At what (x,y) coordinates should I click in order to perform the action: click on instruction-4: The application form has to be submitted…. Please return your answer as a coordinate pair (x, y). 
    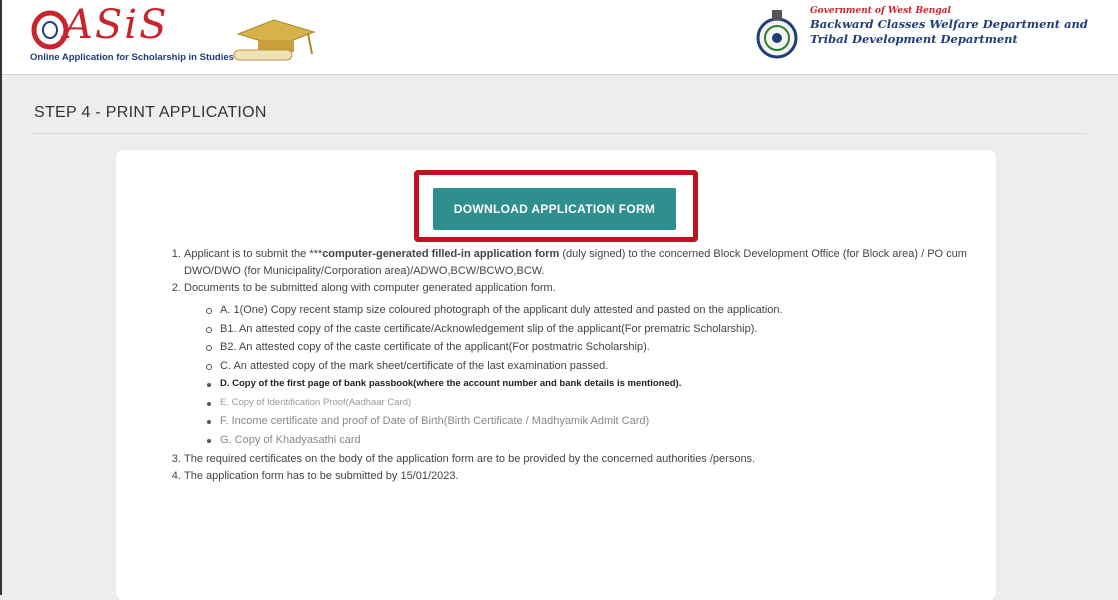
    Looking at the image, I should click on (578, 476).